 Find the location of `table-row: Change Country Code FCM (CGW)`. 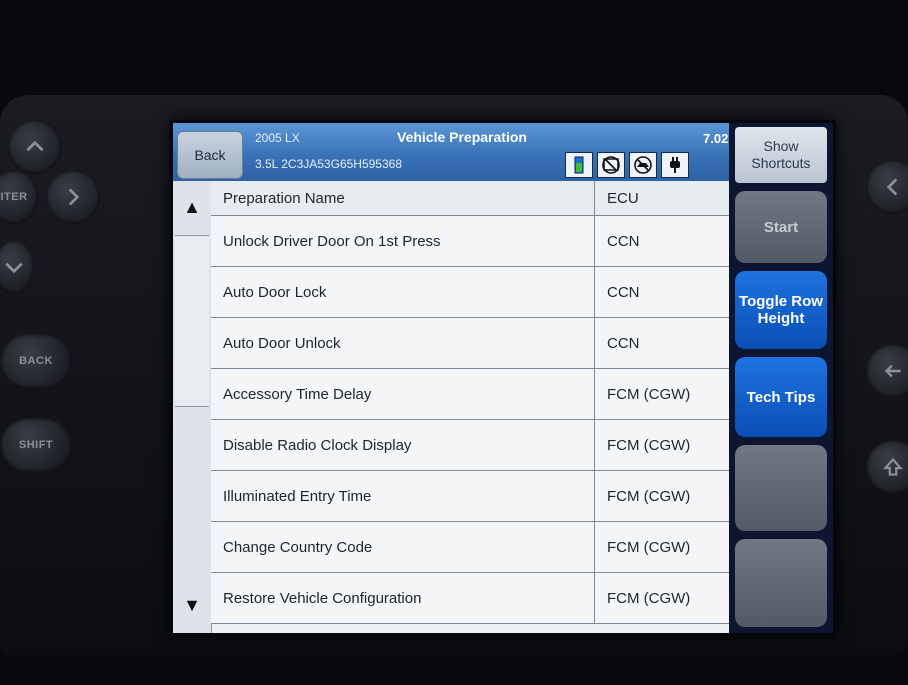

table-row: Change Country Code FCM (CGW) is located at coordinates (470, 547).